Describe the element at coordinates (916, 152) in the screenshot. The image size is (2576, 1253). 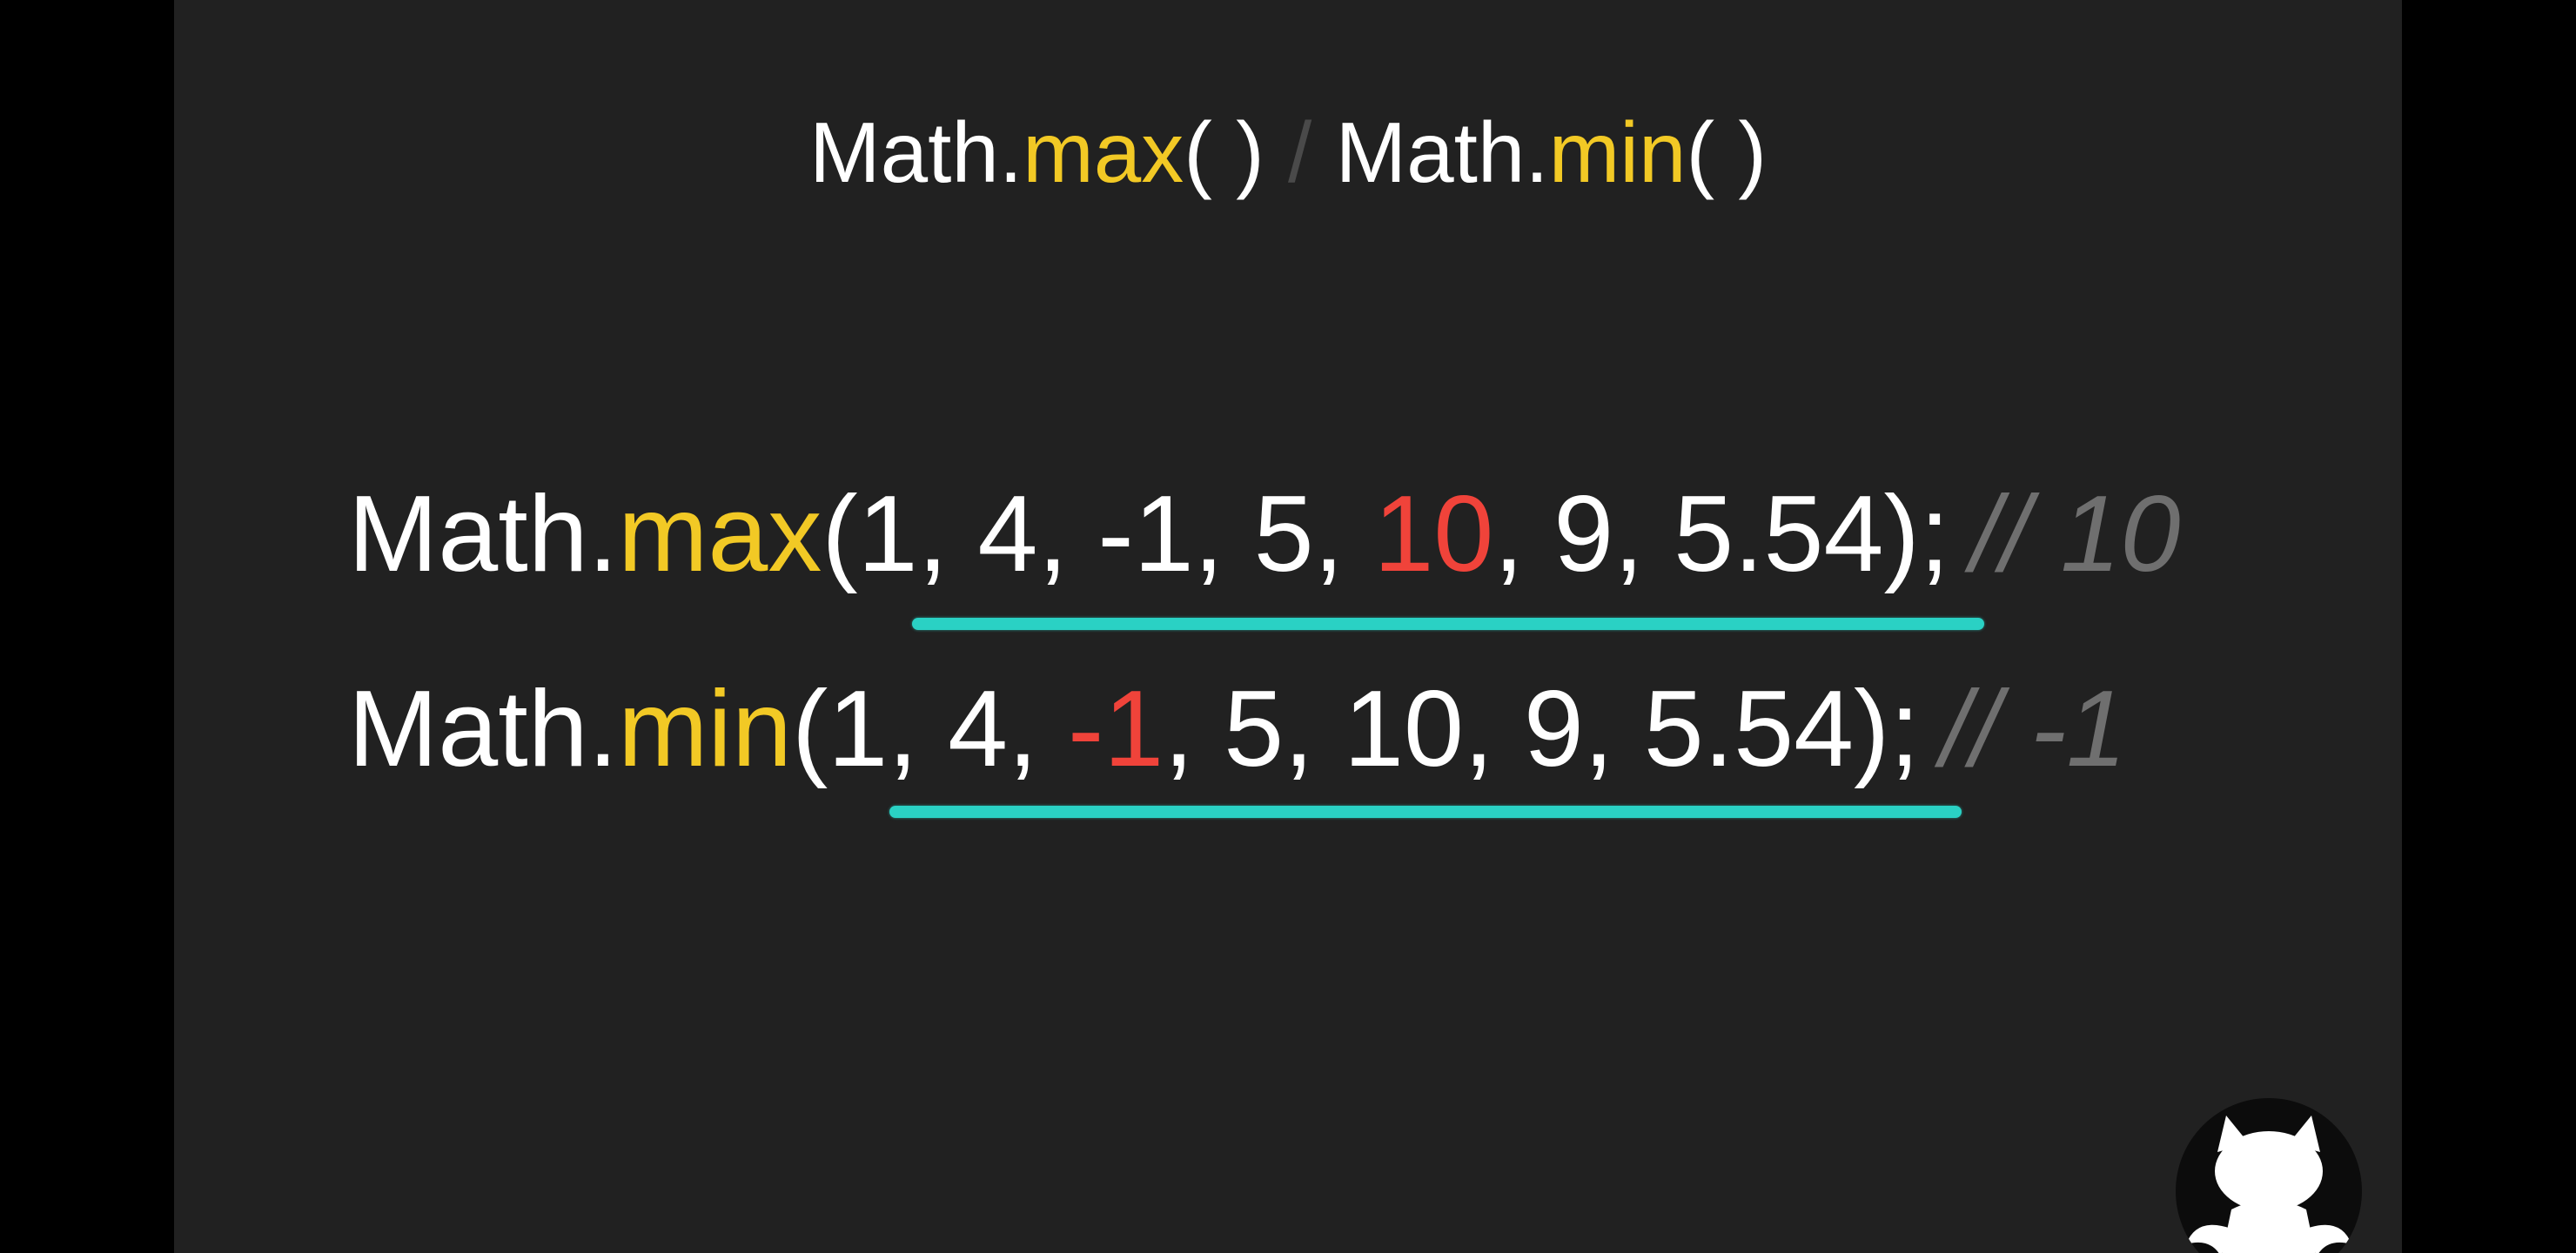
I see `title-prefix-max: Math.` at that location.